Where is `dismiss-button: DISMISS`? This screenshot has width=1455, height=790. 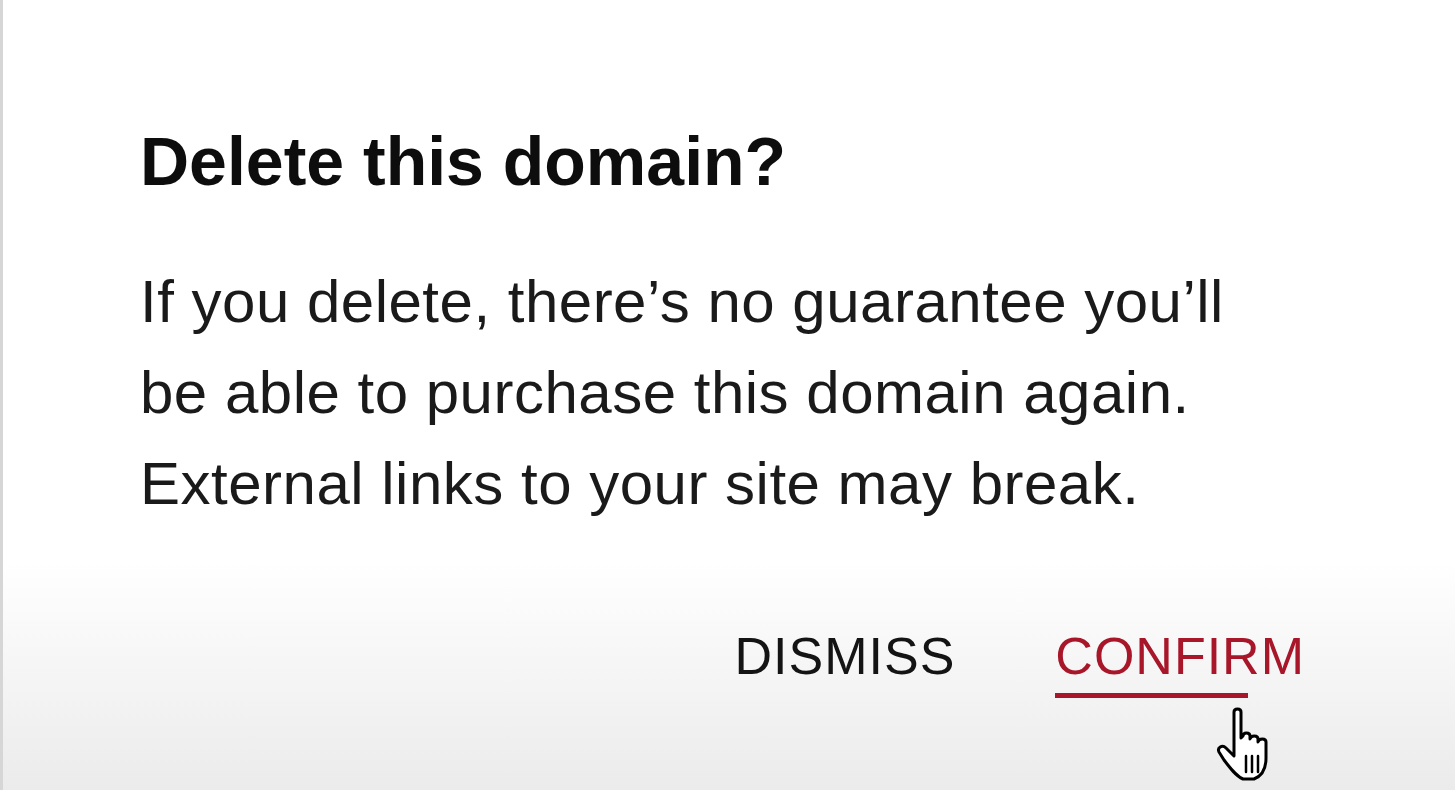
dismiss-button: DISMISS is located at coordinates (845, 669).